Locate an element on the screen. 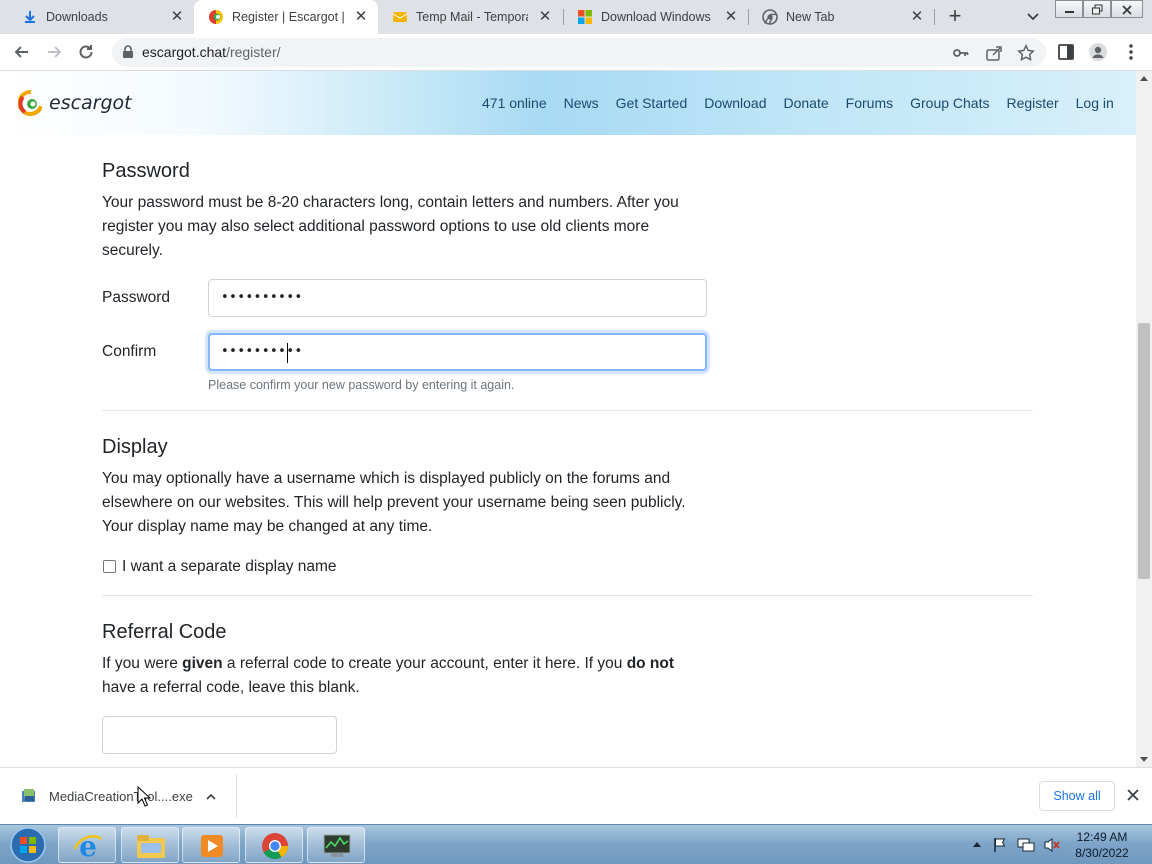 The width and height of the screenshot is (1152, 864). installer-file-icon is located at coordinates (28, 795).